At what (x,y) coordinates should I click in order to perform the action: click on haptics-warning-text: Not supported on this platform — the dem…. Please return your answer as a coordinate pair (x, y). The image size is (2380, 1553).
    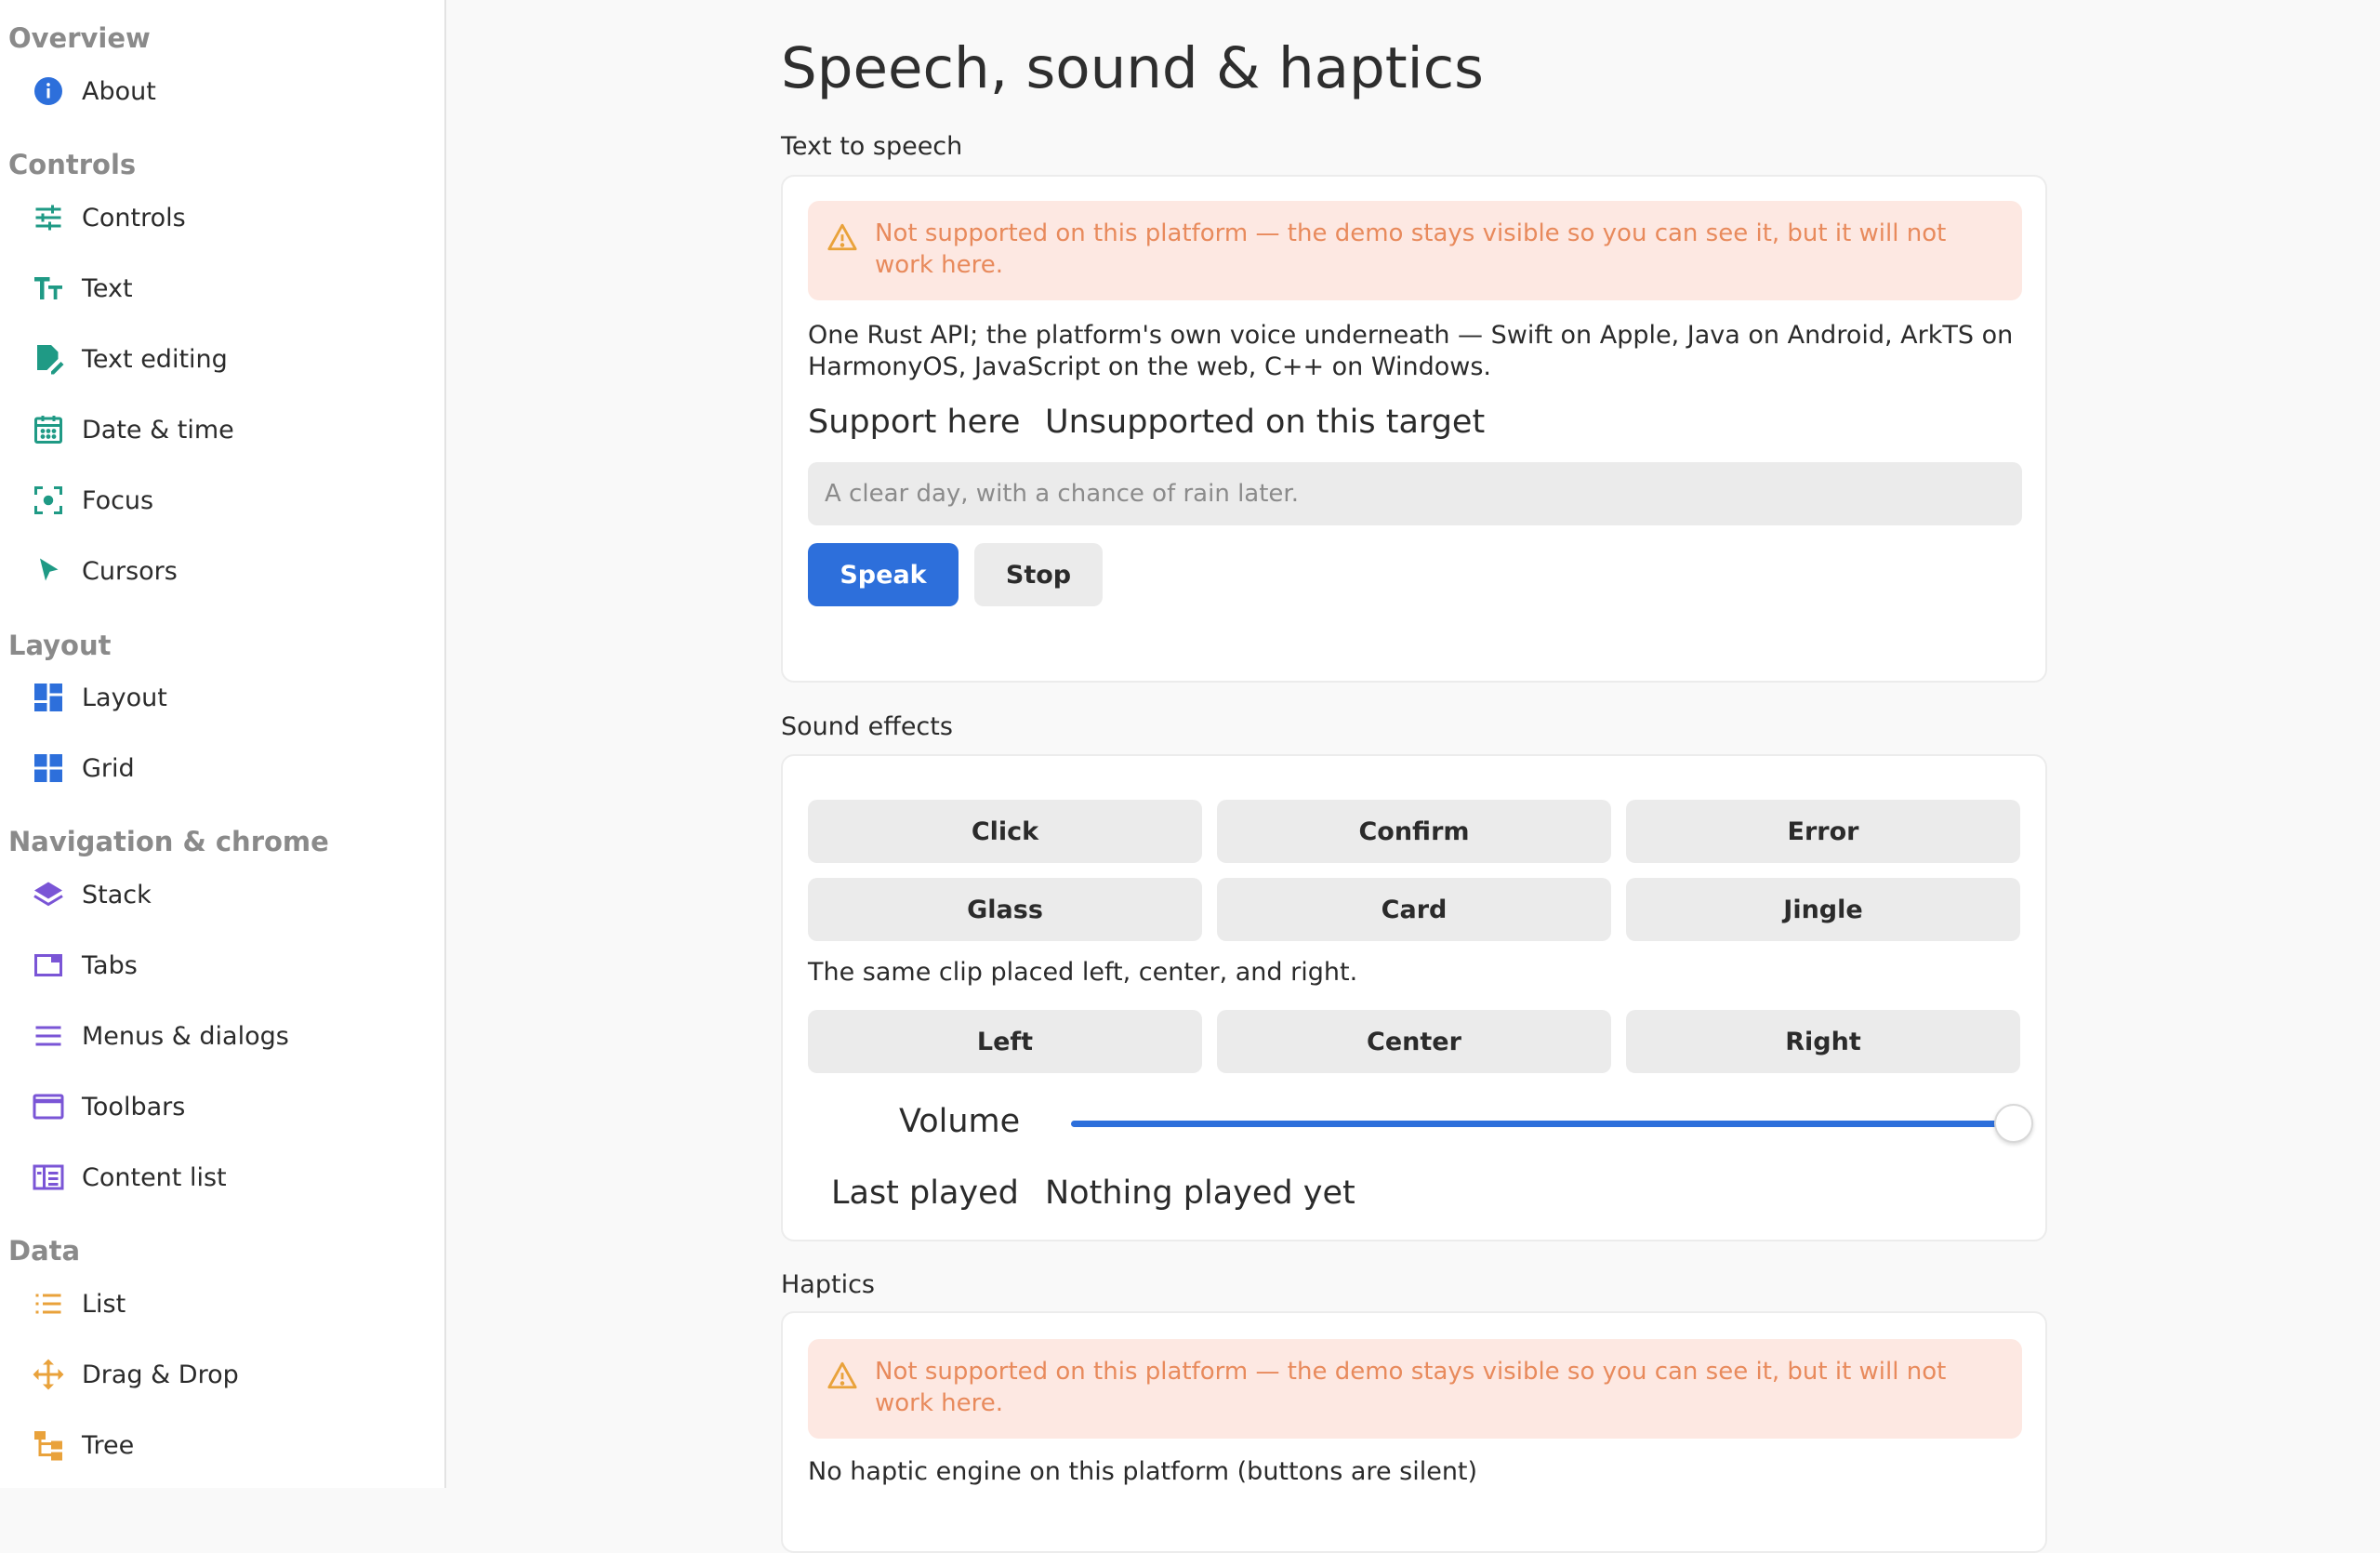
    Looking at the image, I should click on (1411, 1387).